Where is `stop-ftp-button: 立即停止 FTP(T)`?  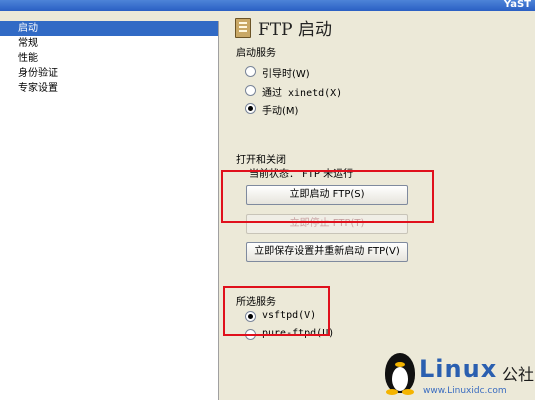 stop-ftp-button: 立即停止 FTP(T) is located at coordinates (327, 224).